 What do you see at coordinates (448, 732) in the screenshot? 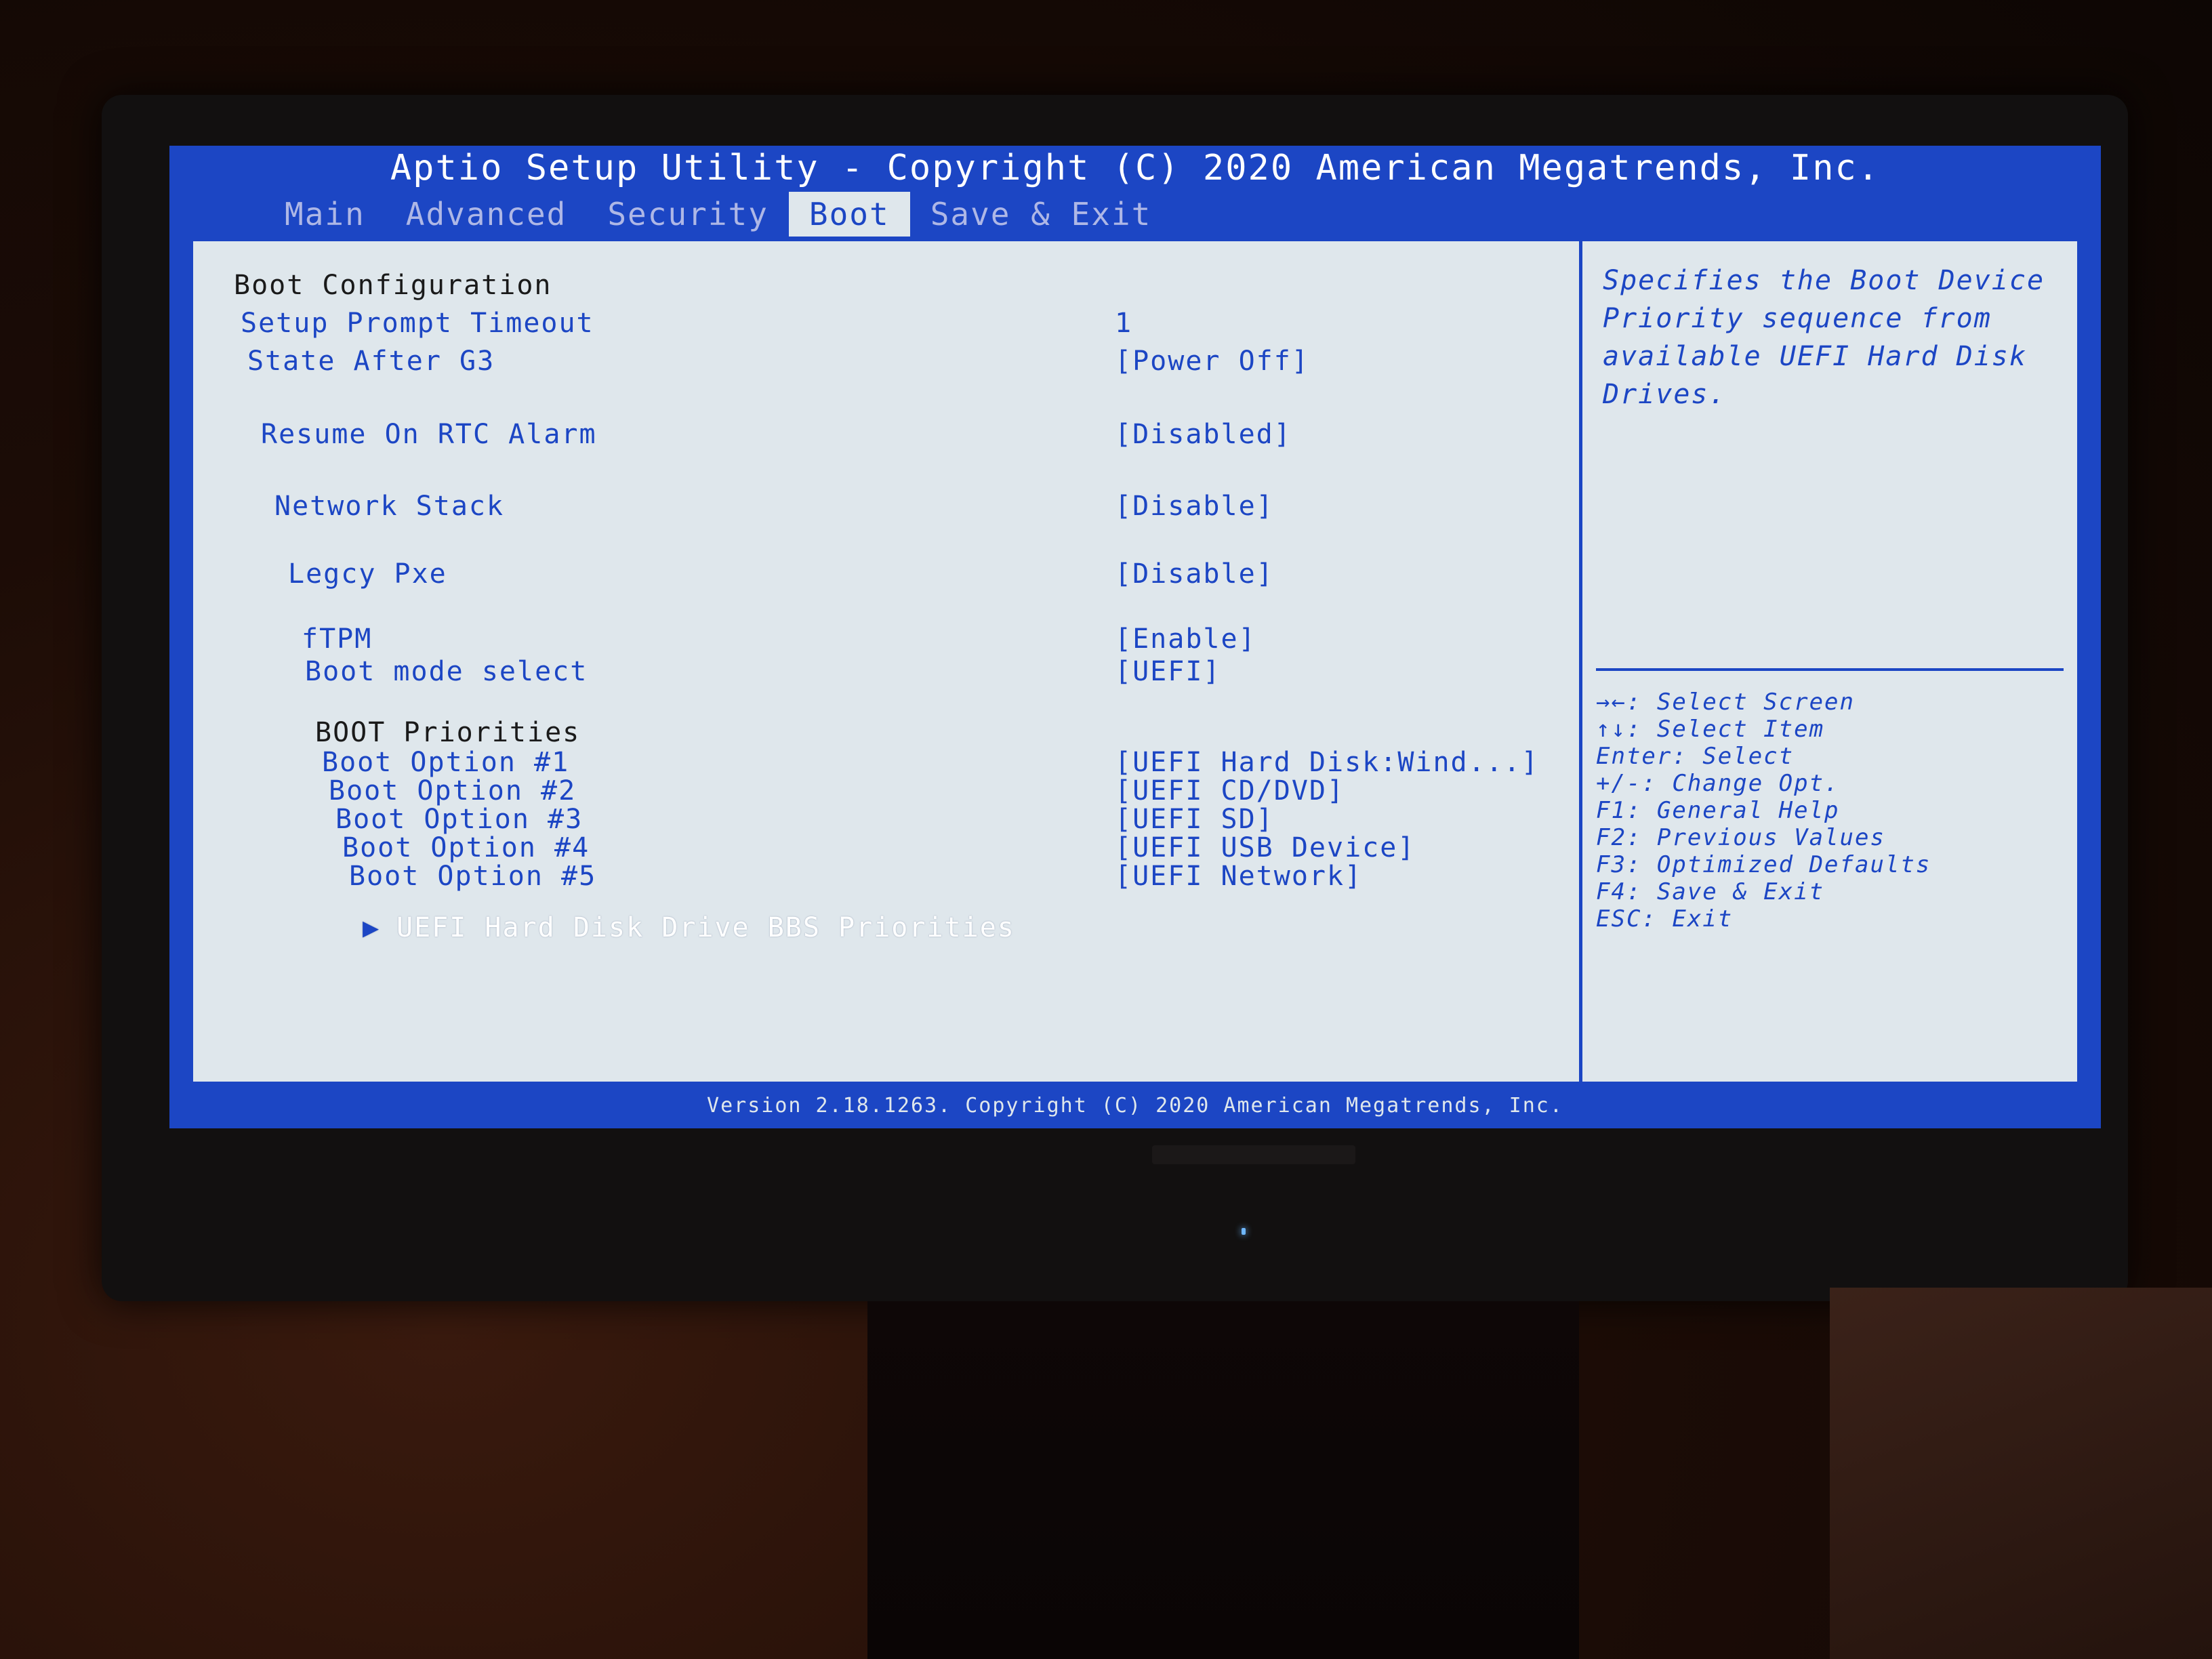
I see `boot-priorities-heading: BOOT Priorities` at bounding box center [448, 732].